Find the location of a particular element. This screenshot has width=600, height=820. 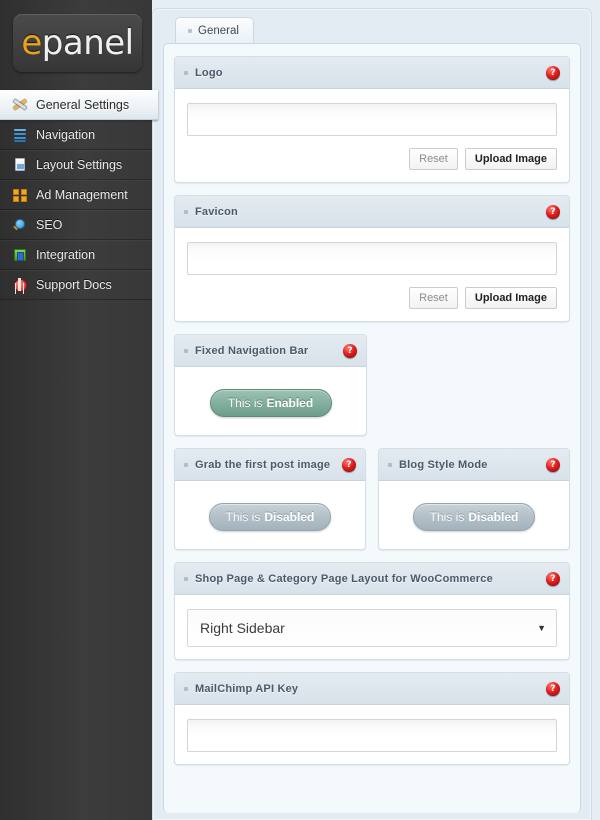

logo-url-input is located at coordinates (372, 119).